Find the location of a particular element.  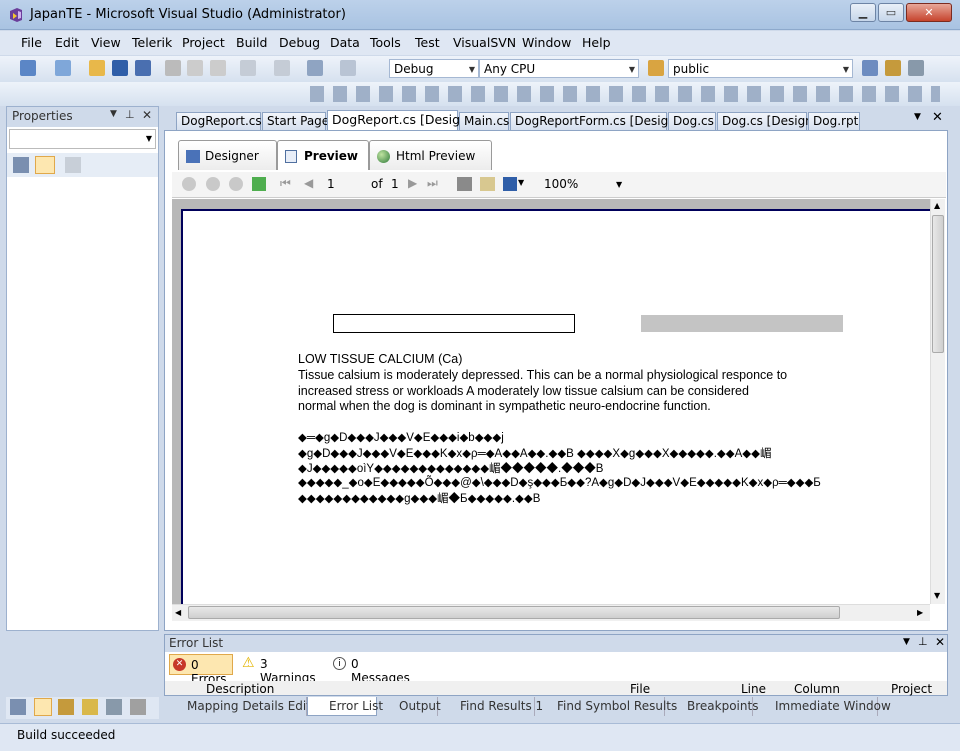

property-pages-icon is located at coordinates (73, 165).